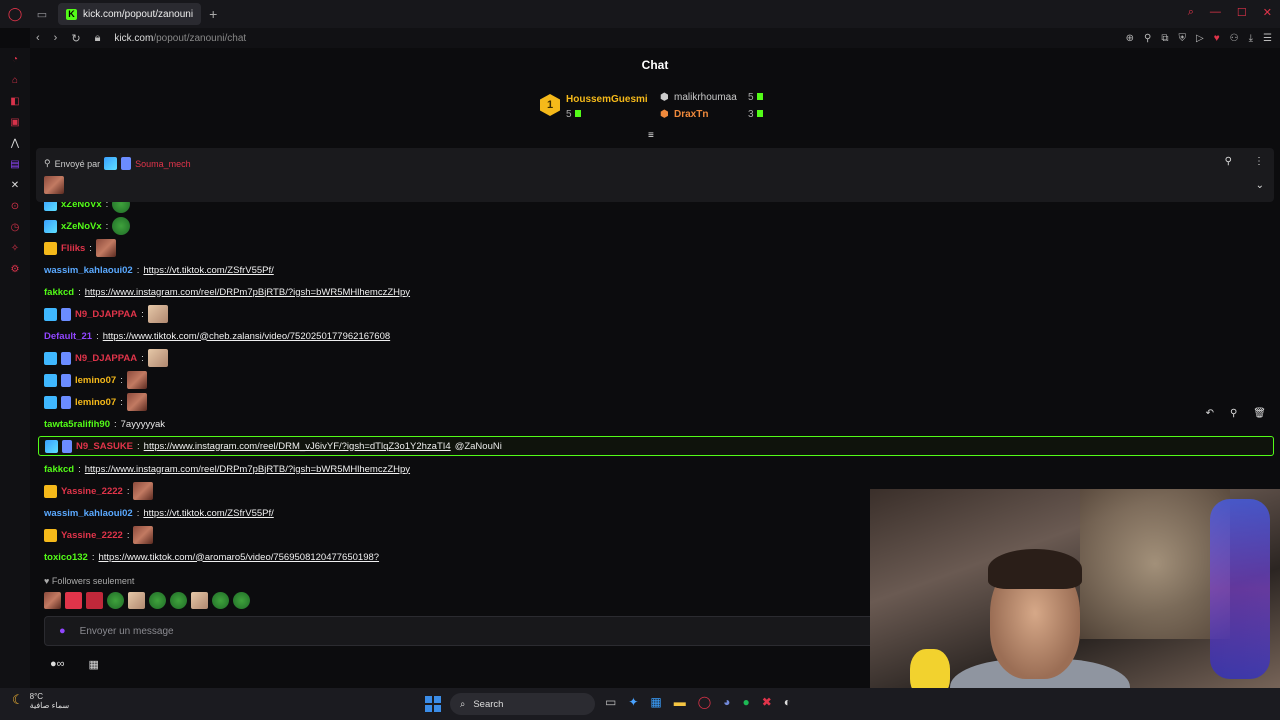 This screenshot has height=720, width=1280. Describe the element at coordinates (1210, 413) in the screenshot. I see `reply-icon: ↶` at that location.